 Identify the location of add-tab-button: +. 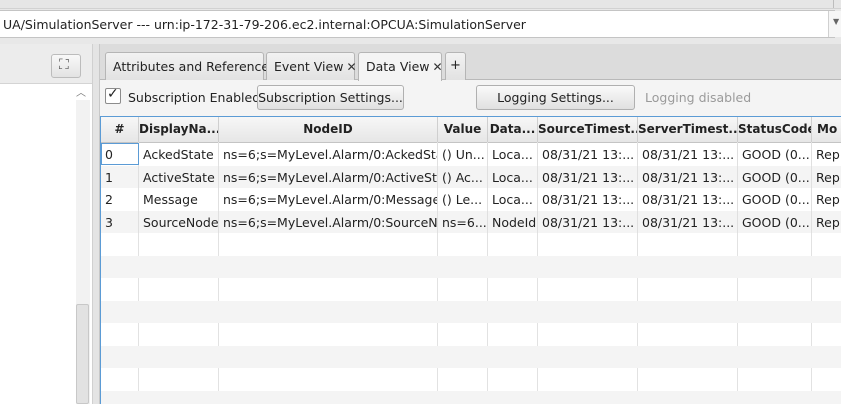
(455, 66).